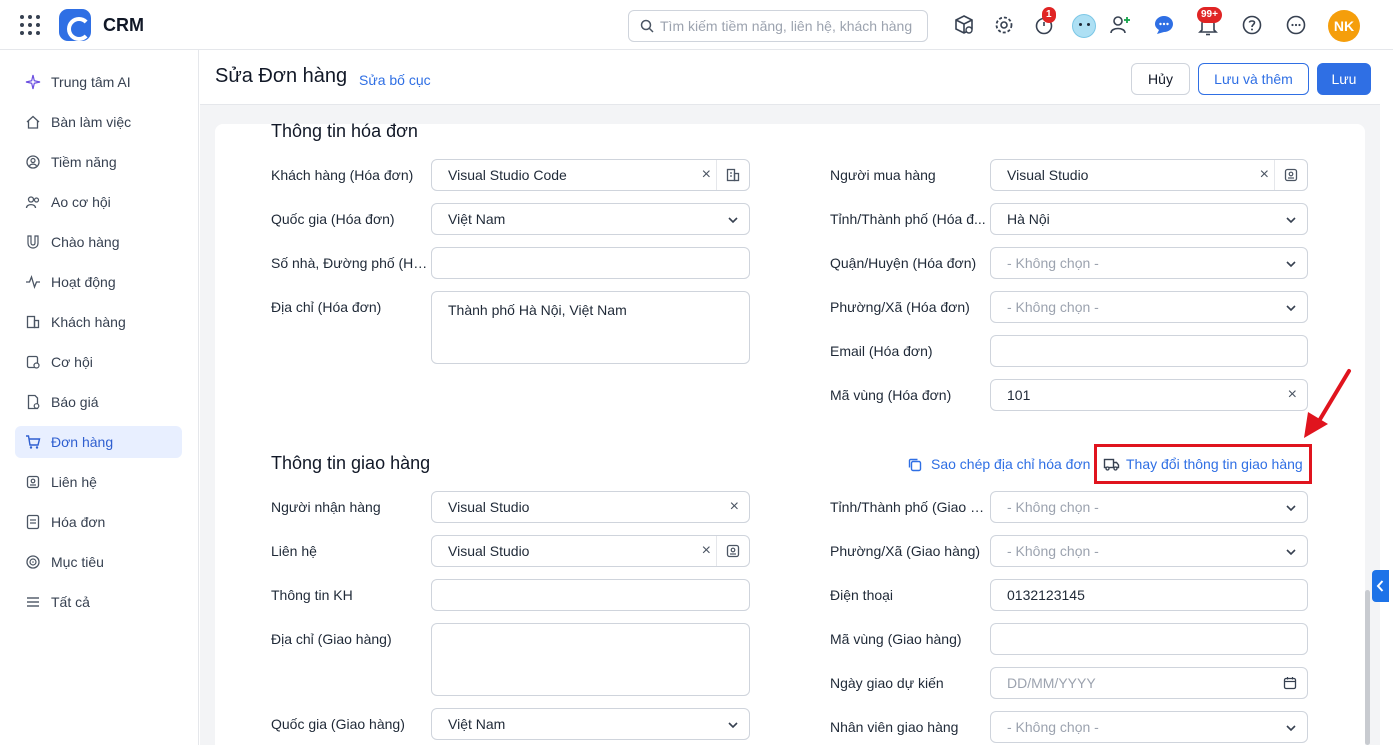  I want to click on delivery-date-label: Ngày giao dự kiến, so click(887, 683).